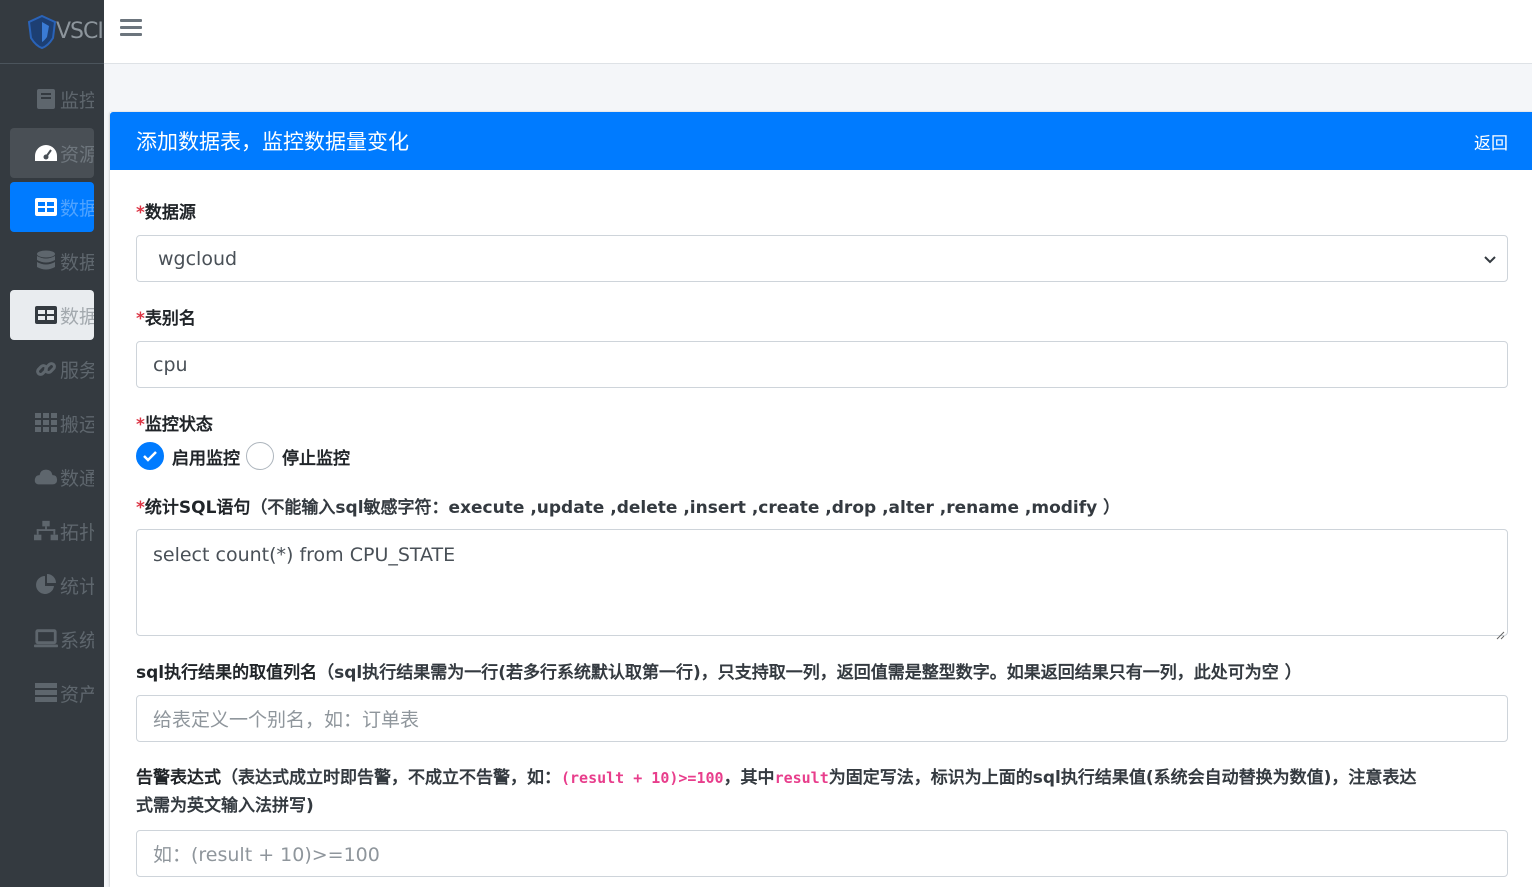 The image size is (1532, 887). I want to click on alias-input: cpu, so click(822, 364).